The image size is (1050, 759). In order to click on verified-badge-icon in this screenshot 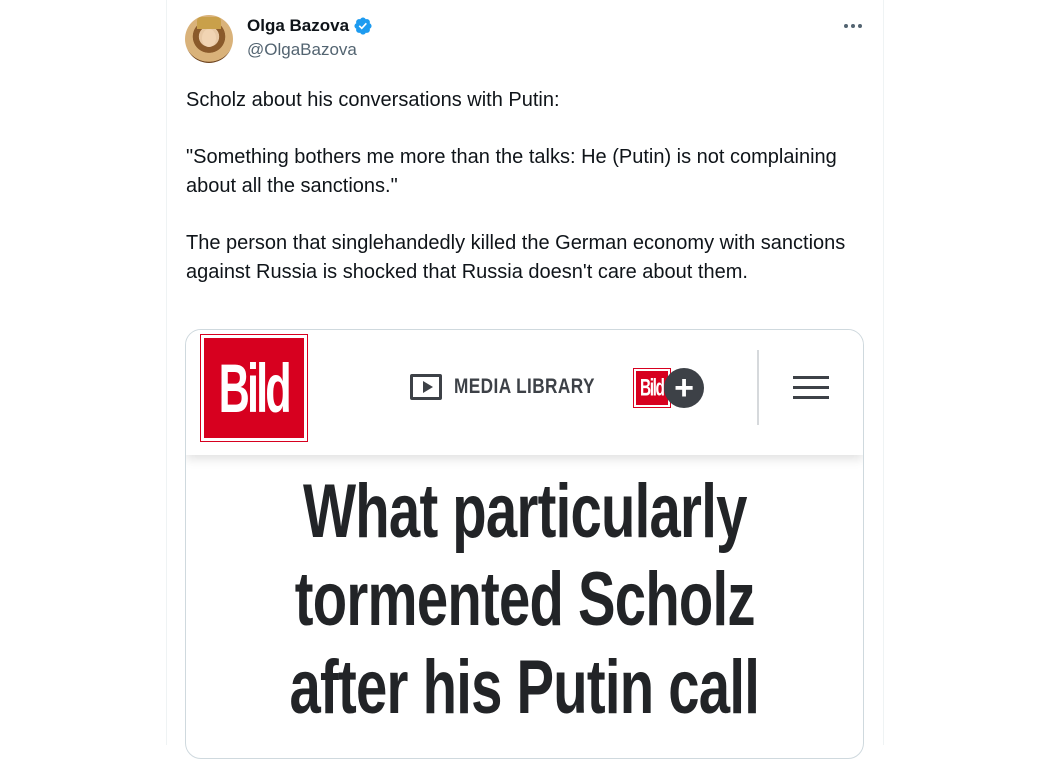, I will do `click(363, 26)`.